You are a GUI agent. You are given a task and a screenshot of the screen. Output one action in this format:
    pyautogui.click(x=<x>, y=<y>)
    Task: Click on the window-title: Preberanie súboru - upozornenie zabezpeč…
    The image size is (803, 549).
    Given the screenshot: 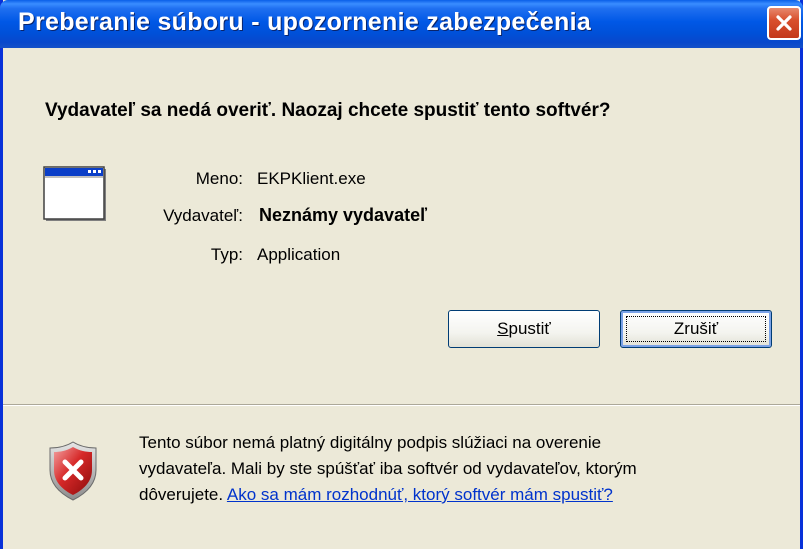 What is the action you would take?
    pyautogui.click(x=305, y=22)
    